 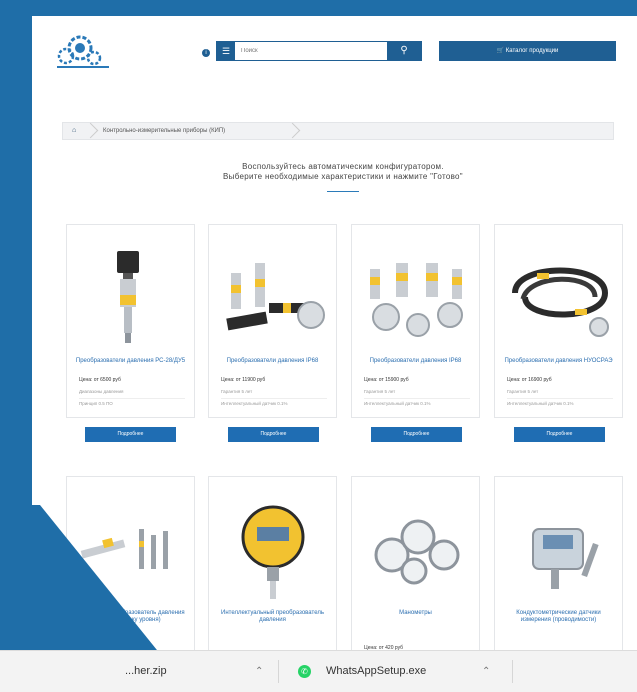 What do you see at coordinates (376, 671) in the screenshot?
I see `download-filename: WhatsAppSetup.exe` at bounding box center [376, 671].